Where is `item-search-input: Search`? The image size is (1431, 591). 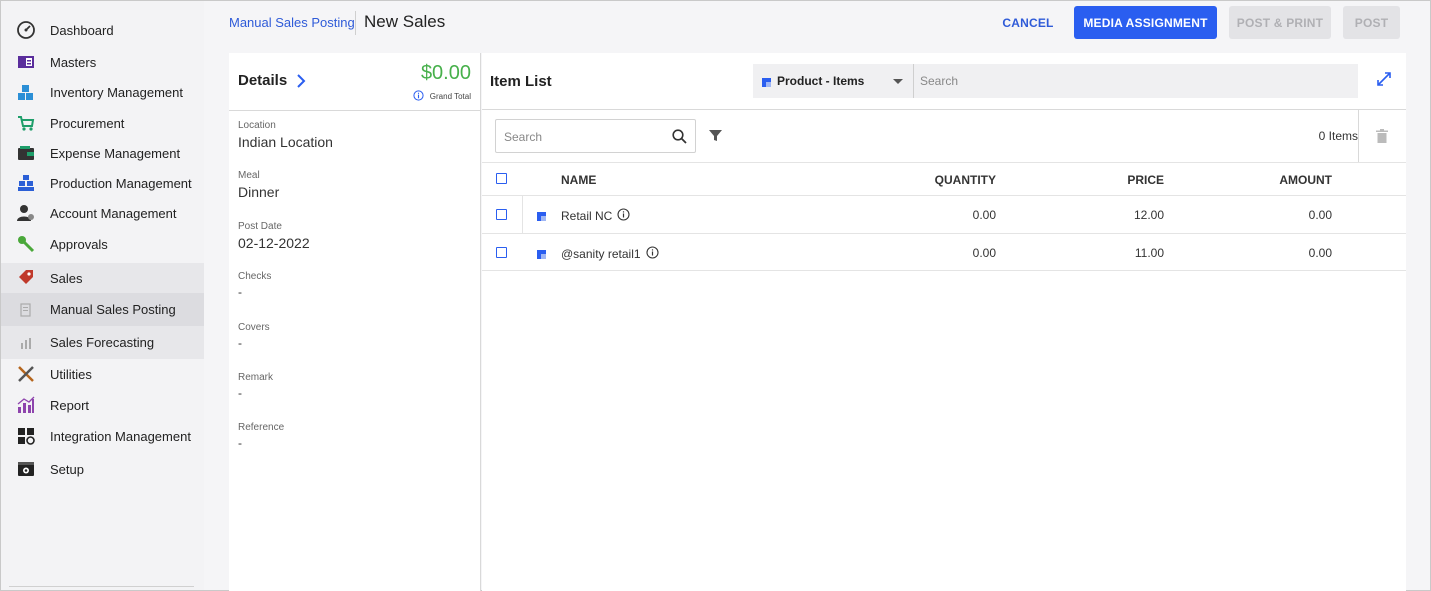 item-search-input: Search is located at coordinates (1135, 81).